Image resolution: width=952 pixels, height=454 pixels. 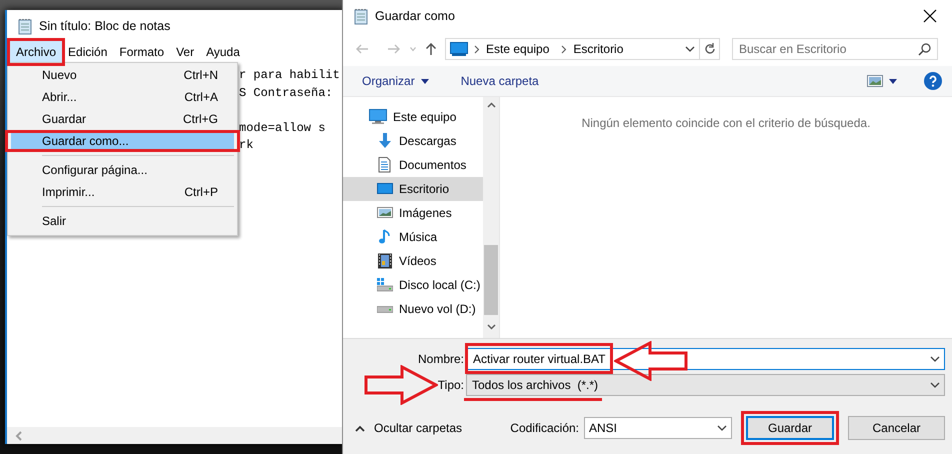 What do you see at coordinates (413, 213) in the screenshot?
I see `nav-item: Imágenes` at bounding box center [413, 213].